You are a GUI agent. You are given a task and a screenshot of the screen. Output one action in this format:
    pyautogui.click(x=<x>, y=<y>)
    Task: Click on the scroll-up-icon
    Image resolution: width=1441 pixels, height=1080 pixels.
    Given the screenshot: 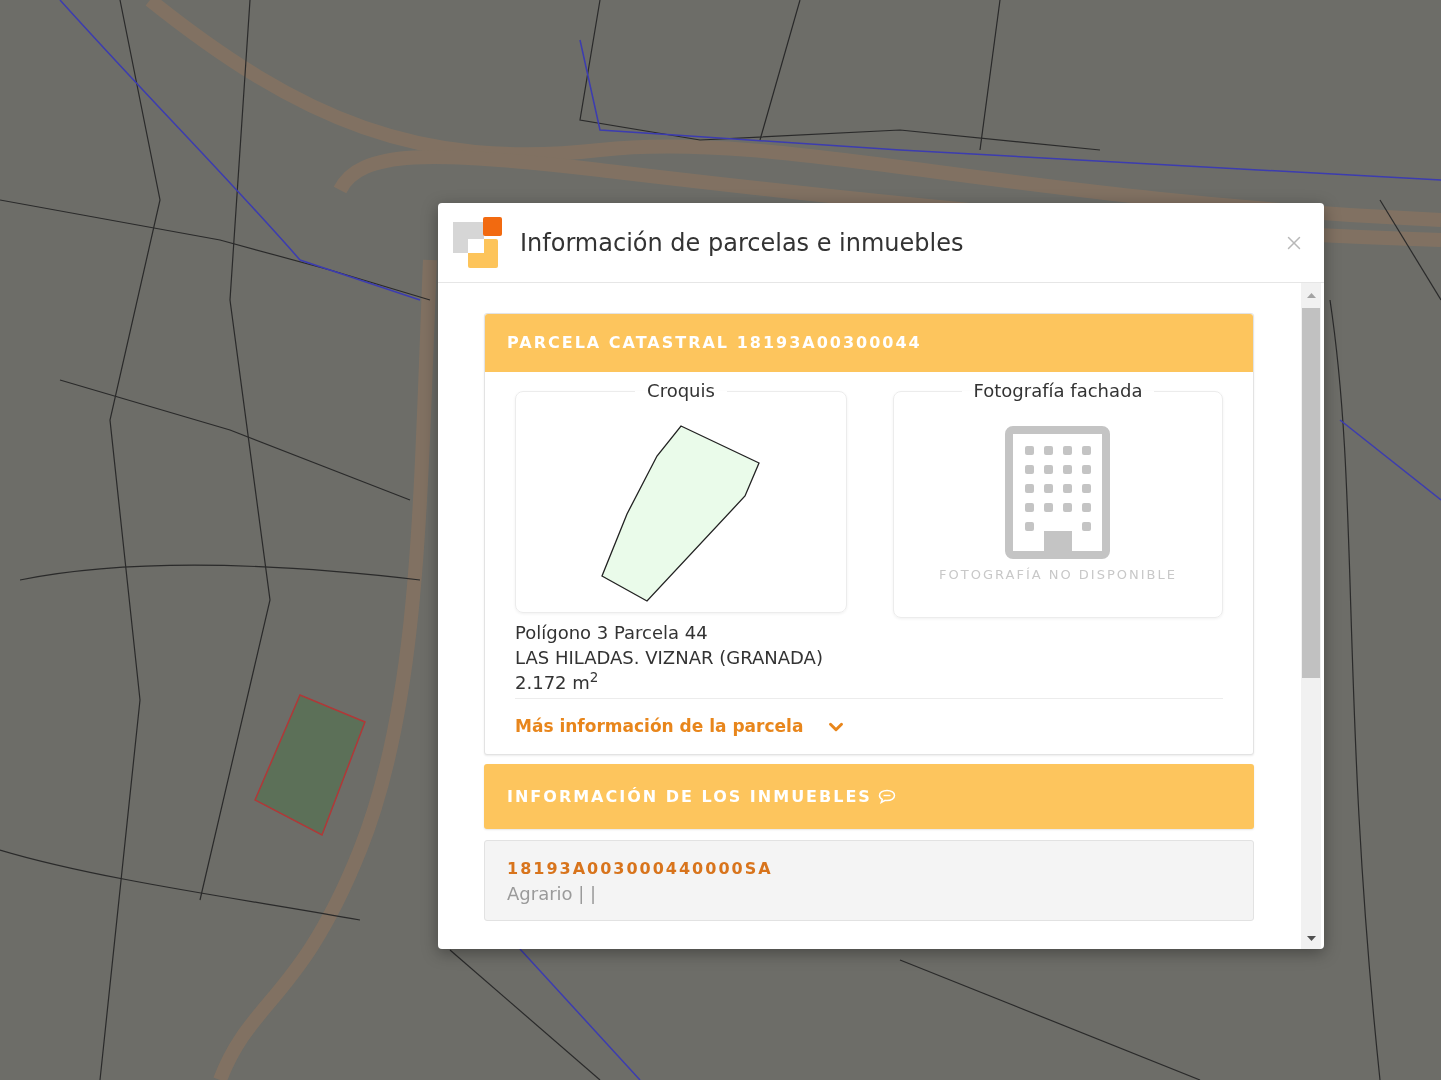 What is the action you would take?
    pyautogui.click(x=1311, y=295)
    